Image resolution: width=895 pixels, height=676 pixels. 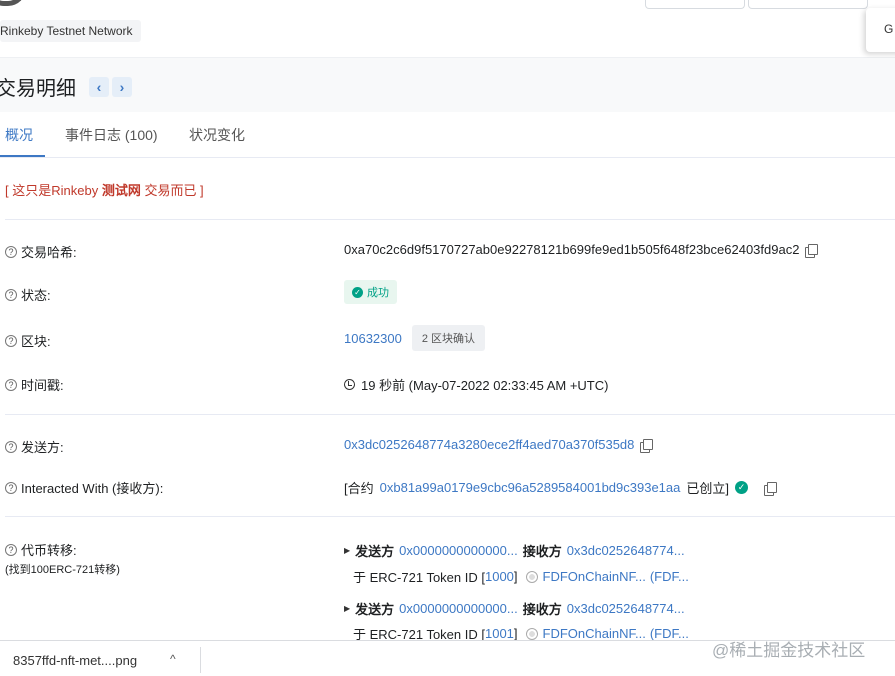 I want to click on check-circle-icon: ✓, so click(x=357, y=292).